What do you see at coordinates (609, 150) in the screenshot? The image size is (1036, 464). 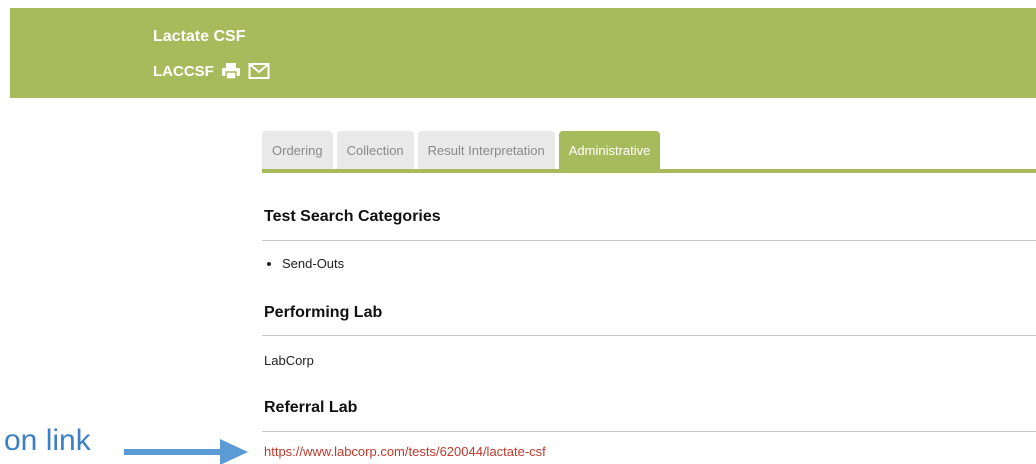 I see `tab-administrative: Administrative` at bounding box center [609, 150].